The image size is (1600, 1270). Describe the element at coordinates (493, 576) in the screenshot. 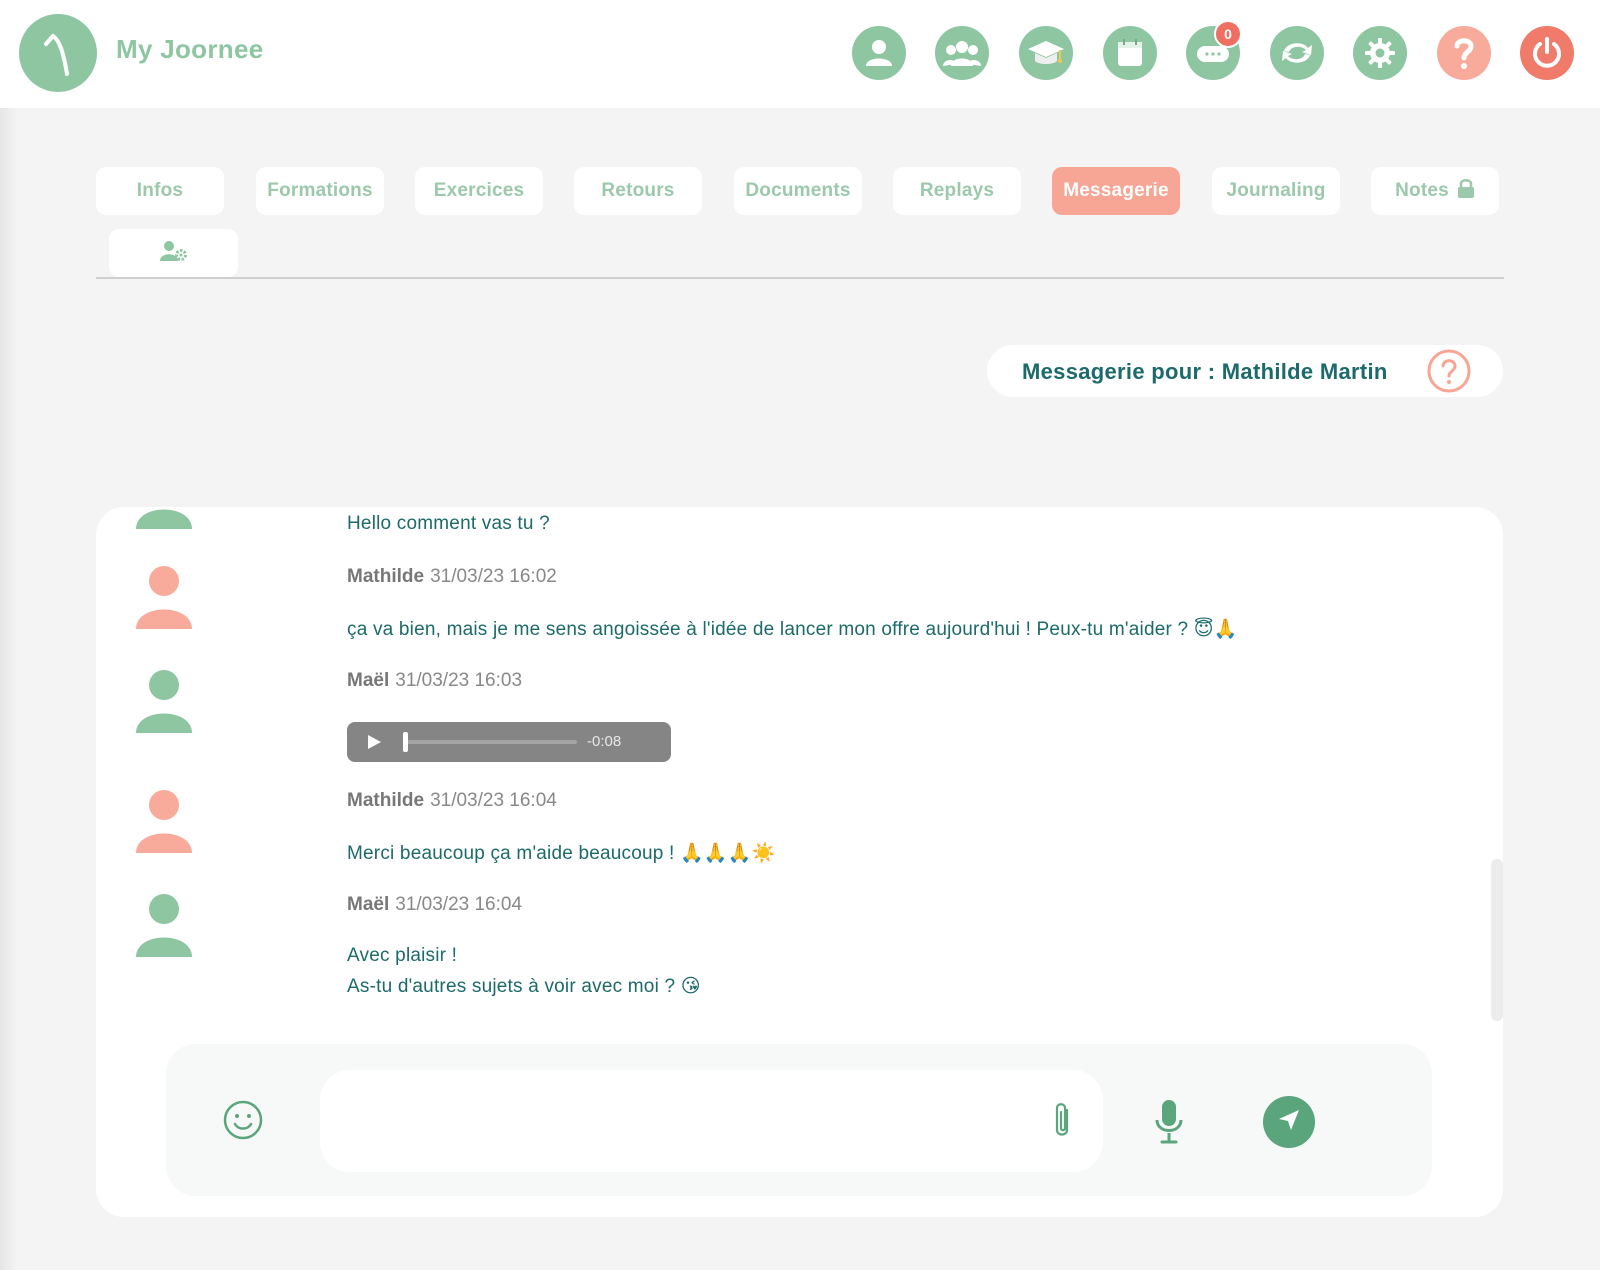

I see `message-datetime: 31/03/23 16:02` at that location.